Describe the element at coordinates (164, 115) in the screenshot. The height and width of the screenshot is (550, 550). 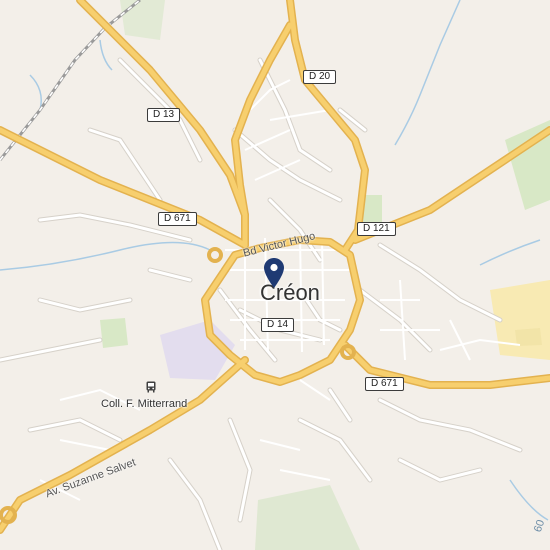
I see `road-shield-d13: D 13` at that location.